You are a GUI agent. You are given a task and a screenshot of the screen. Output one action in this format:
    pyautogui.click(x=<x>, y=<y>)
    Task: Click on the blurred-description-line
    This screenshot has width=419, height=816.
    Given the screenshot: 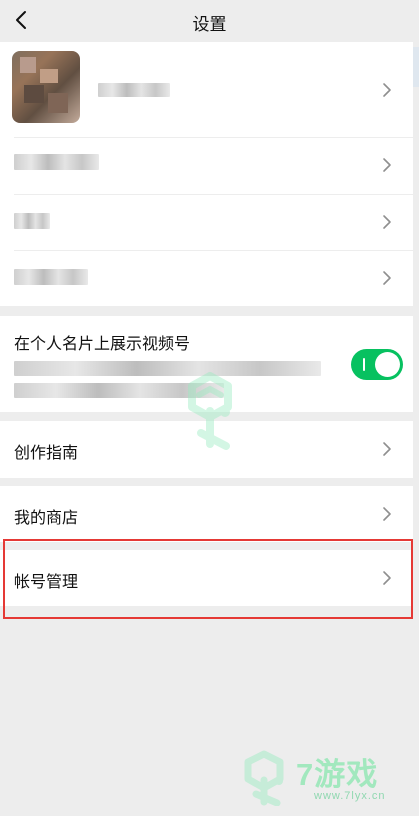 What is the action you would take?
    pyautogui.click(x=167, y=368)
    